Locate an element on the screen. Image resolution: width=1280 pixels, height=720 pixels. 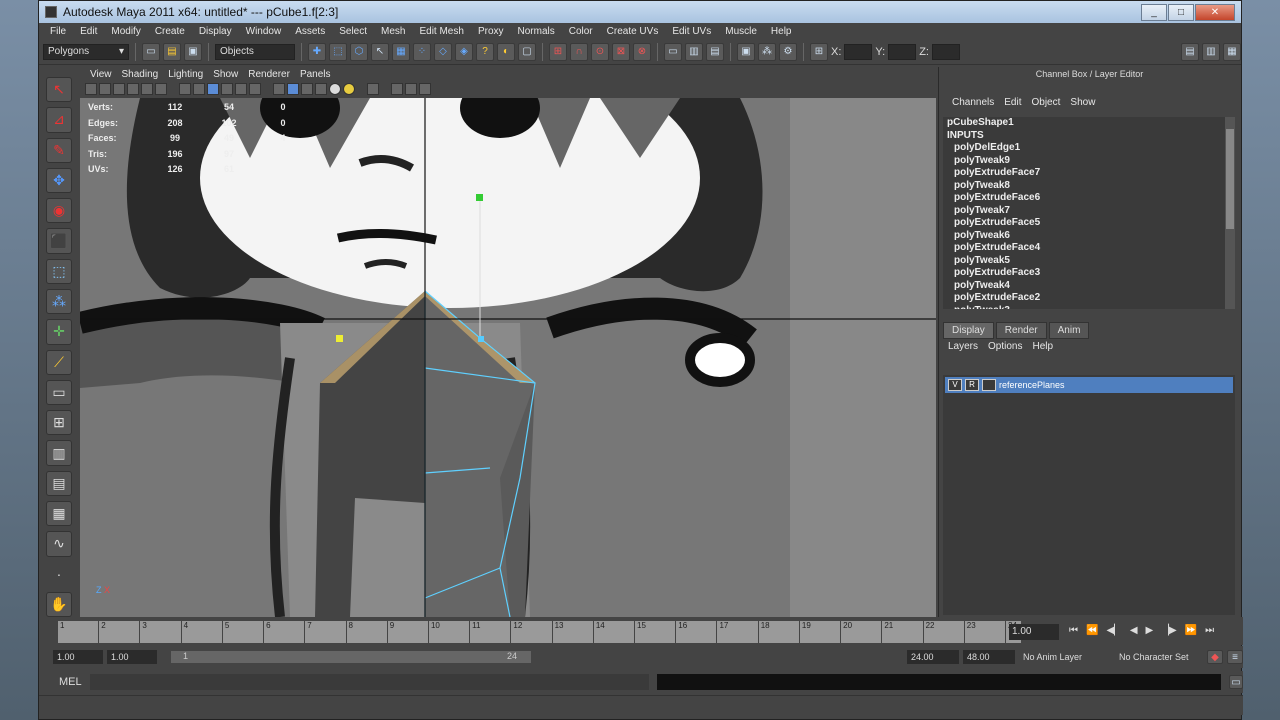
wireframe-icon is located at coordinates (185, 89).